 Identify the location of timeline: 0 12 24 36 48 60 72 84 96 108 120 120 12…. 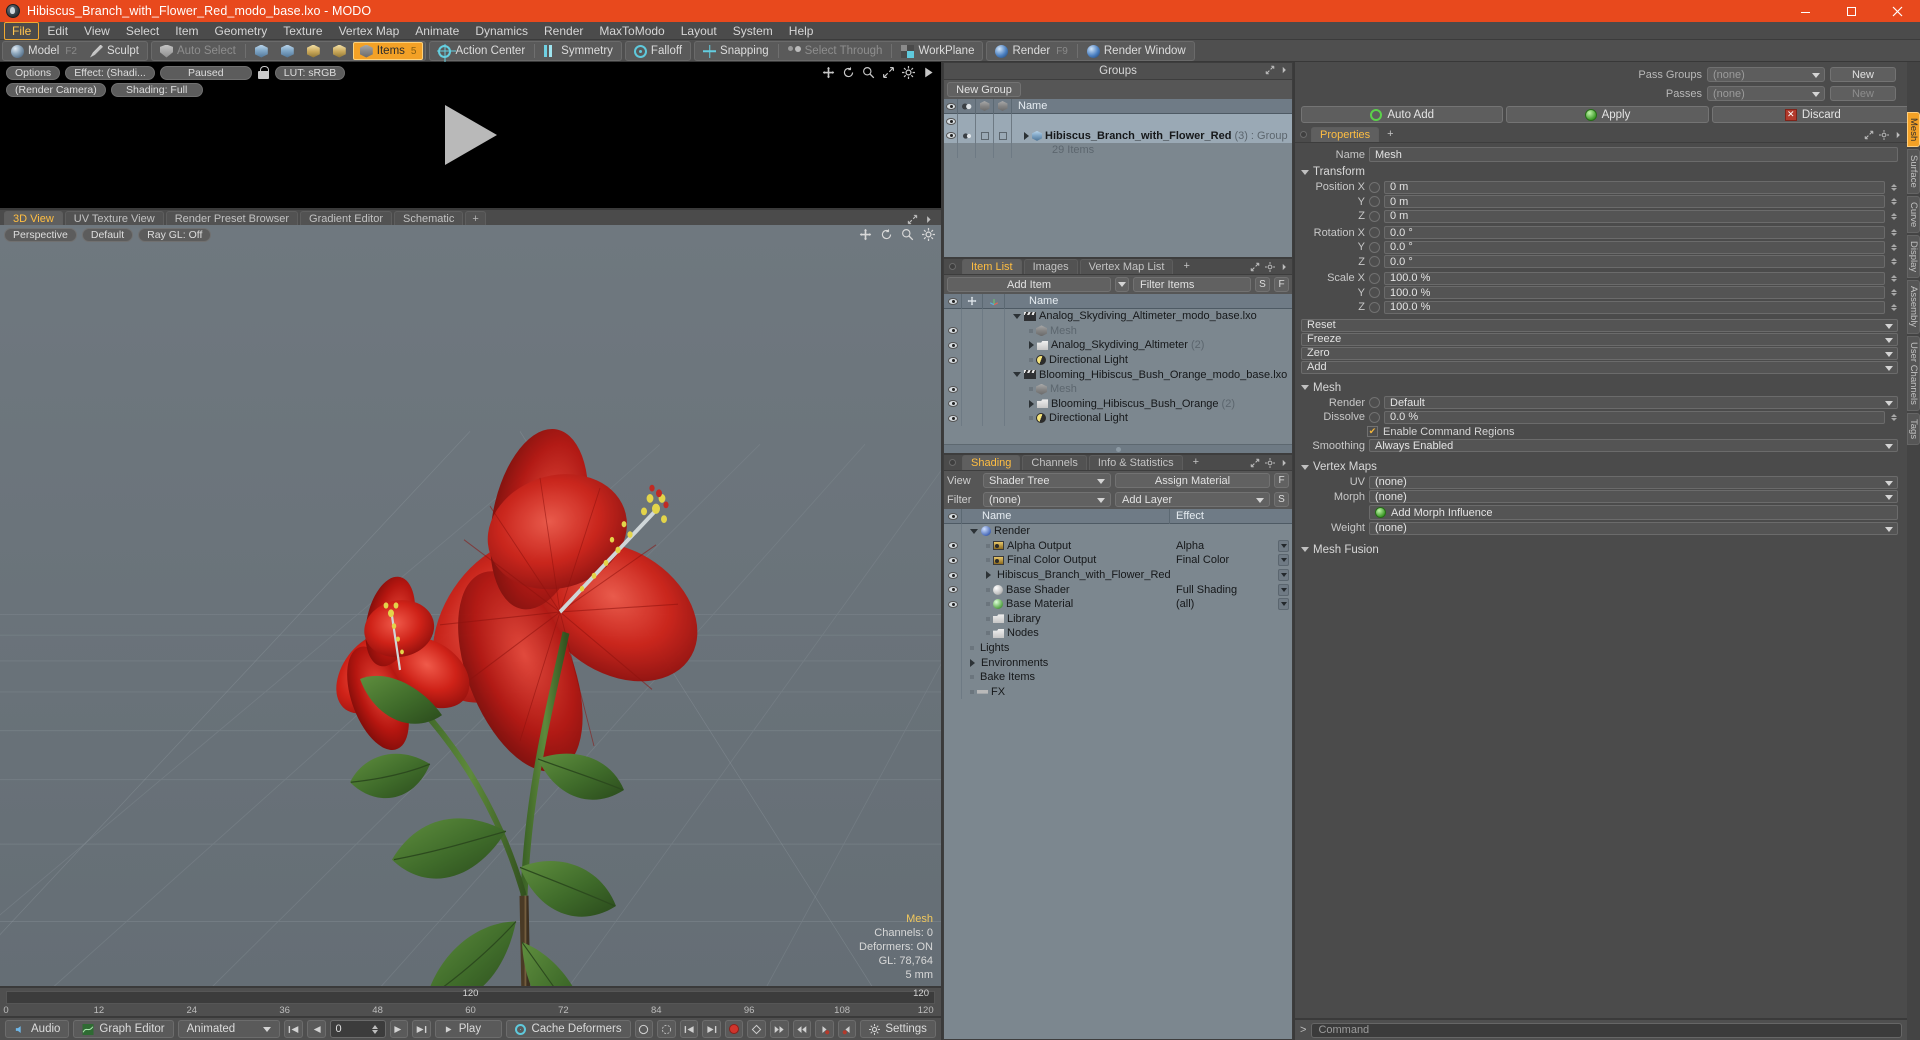
(470, 1001).